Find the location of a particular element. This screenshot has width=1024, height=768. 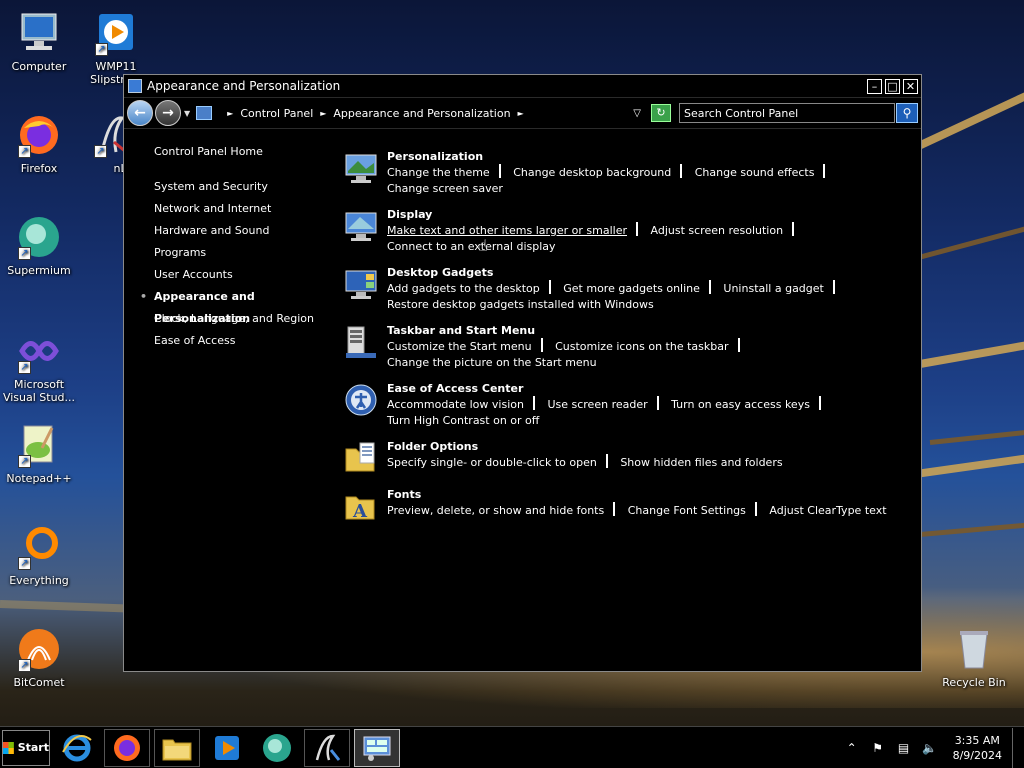

link-adjust-screen-resolution: Adjust screen resolution is located at coordinates (717, 230).